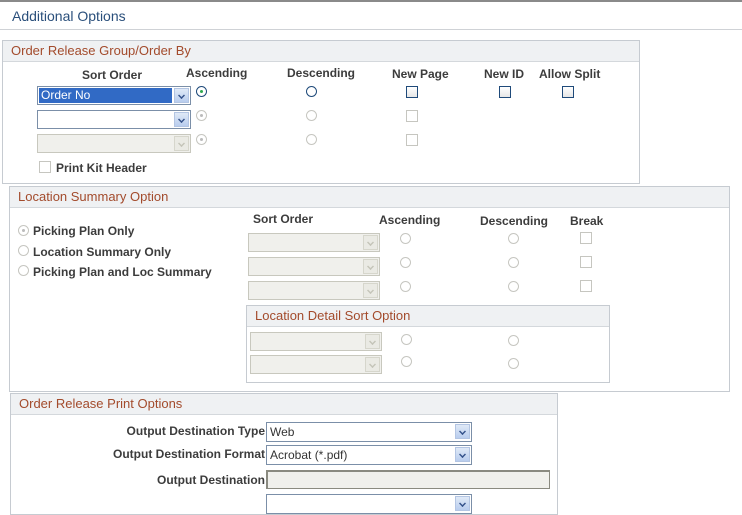 The height and width of the screenshot is (515, 742). I want to click on sort-order-value-1: Order No, so click(105, 95).